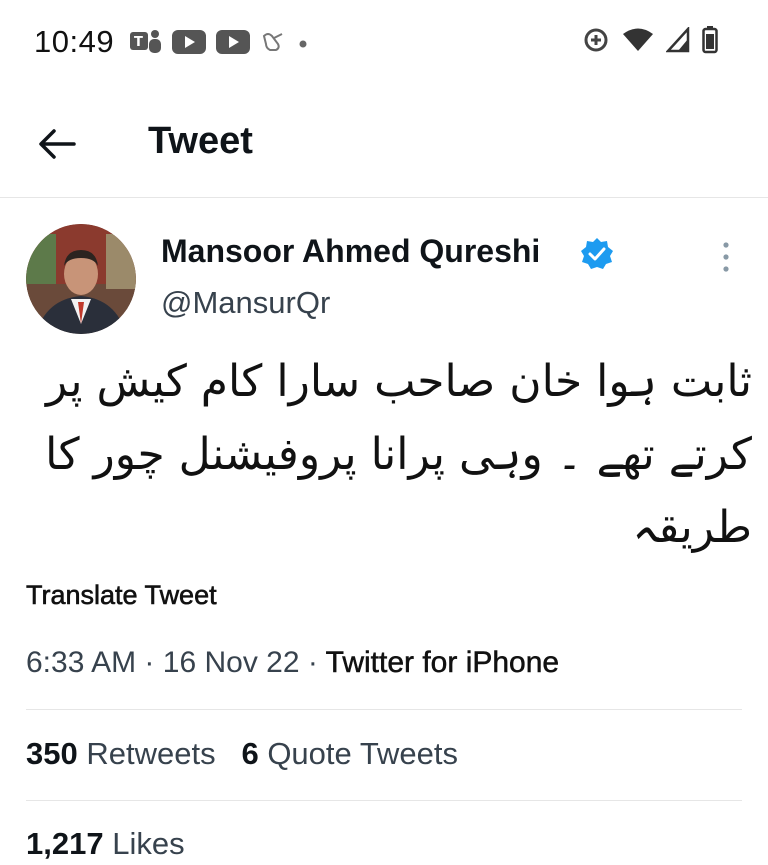 This screenshot has height=865, width=768. I want to click on arrow-left-icon, so click(57, 144).